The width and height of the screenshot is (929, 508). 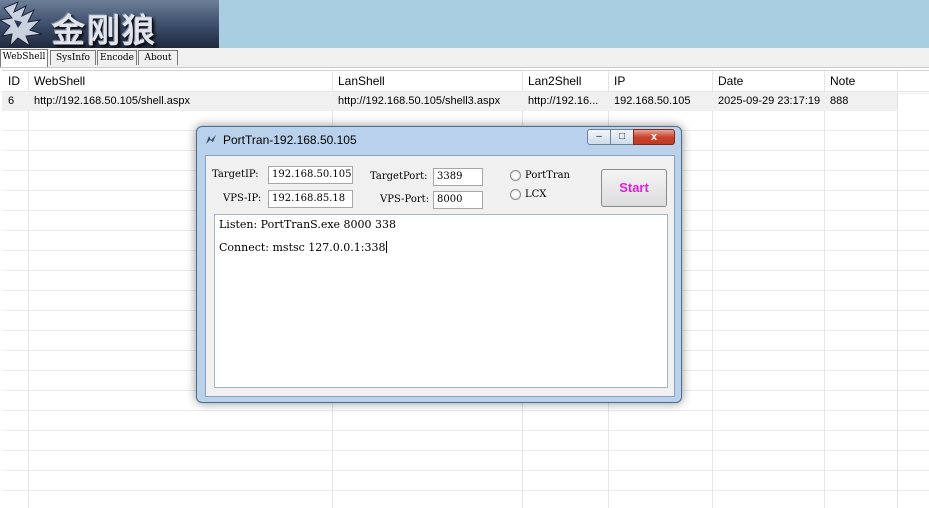 What do you see at coordinates (112, 101) in the screenshot?
I see `cell-webshell: http://192.168.50.105/shell.aspx` at bounding box center [112, 101].